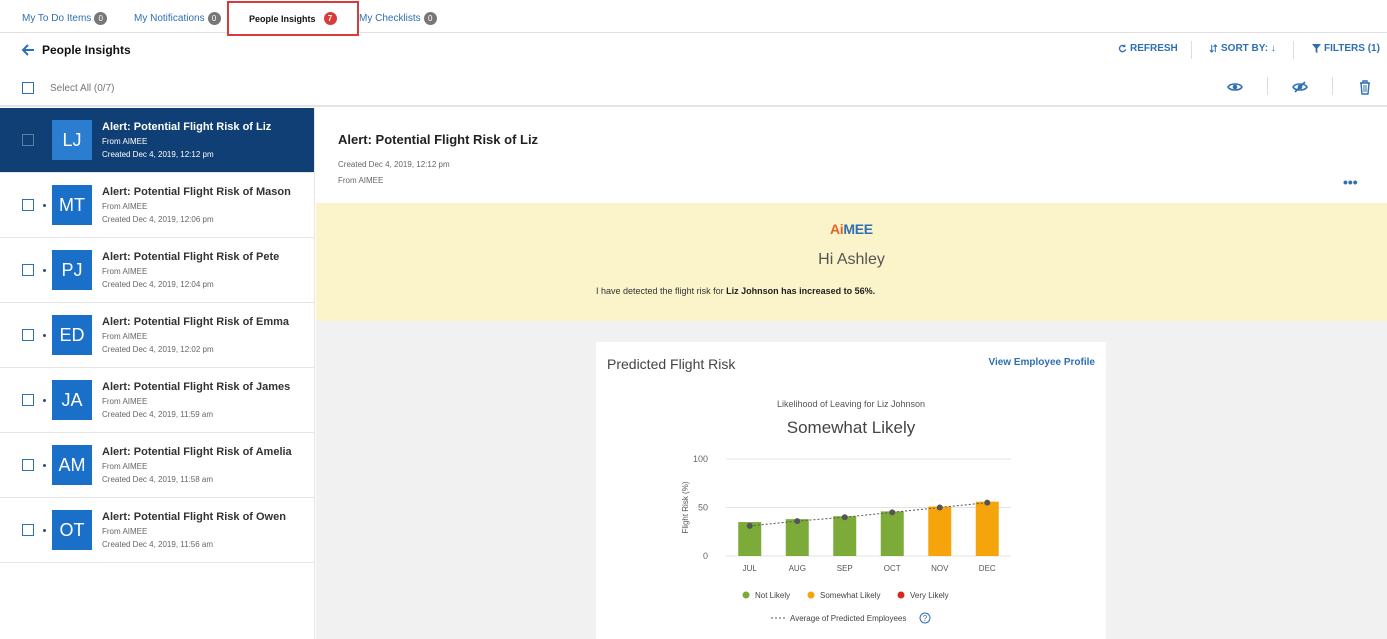 The image size is (1387, 639). I want to click on tab-people-insights: People Insights 7, so click(293, 18).